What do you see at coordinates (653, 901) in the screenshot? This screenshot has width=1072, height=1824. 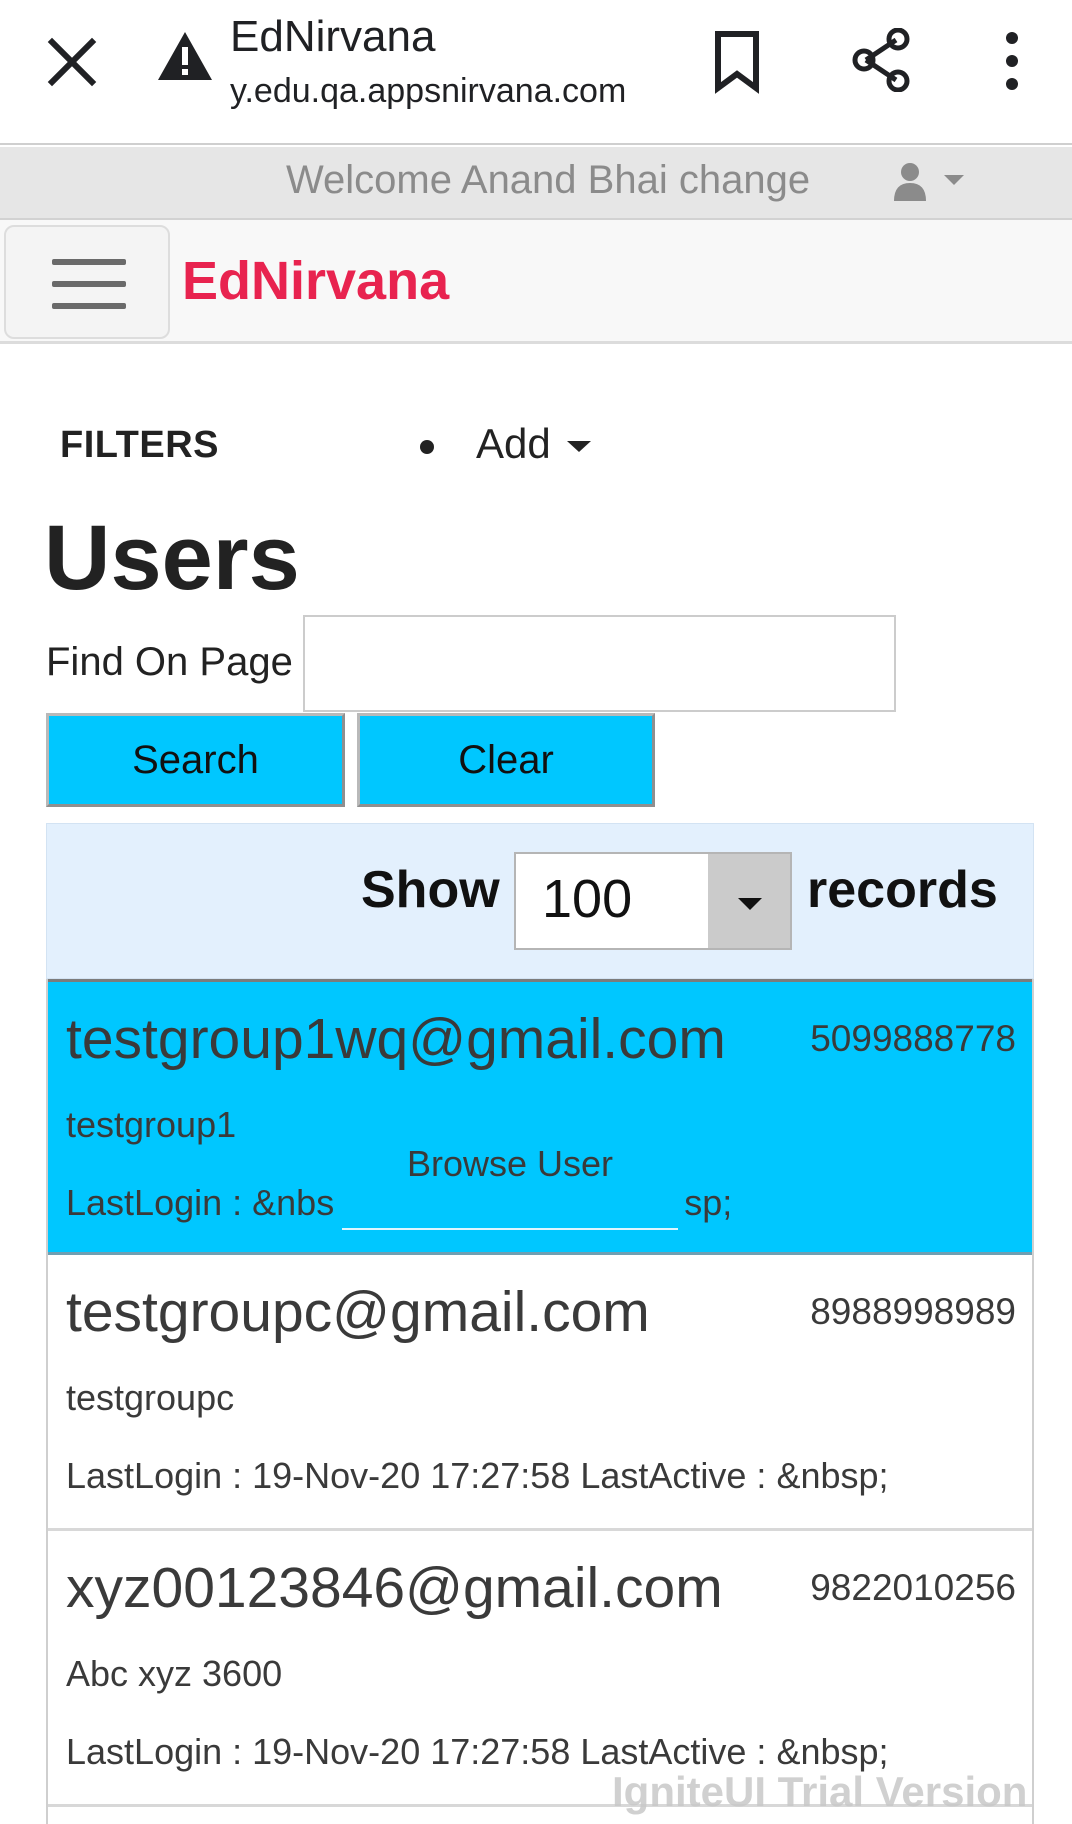 I see `records-per-page-select: 100` at bounding box center [653, 901].